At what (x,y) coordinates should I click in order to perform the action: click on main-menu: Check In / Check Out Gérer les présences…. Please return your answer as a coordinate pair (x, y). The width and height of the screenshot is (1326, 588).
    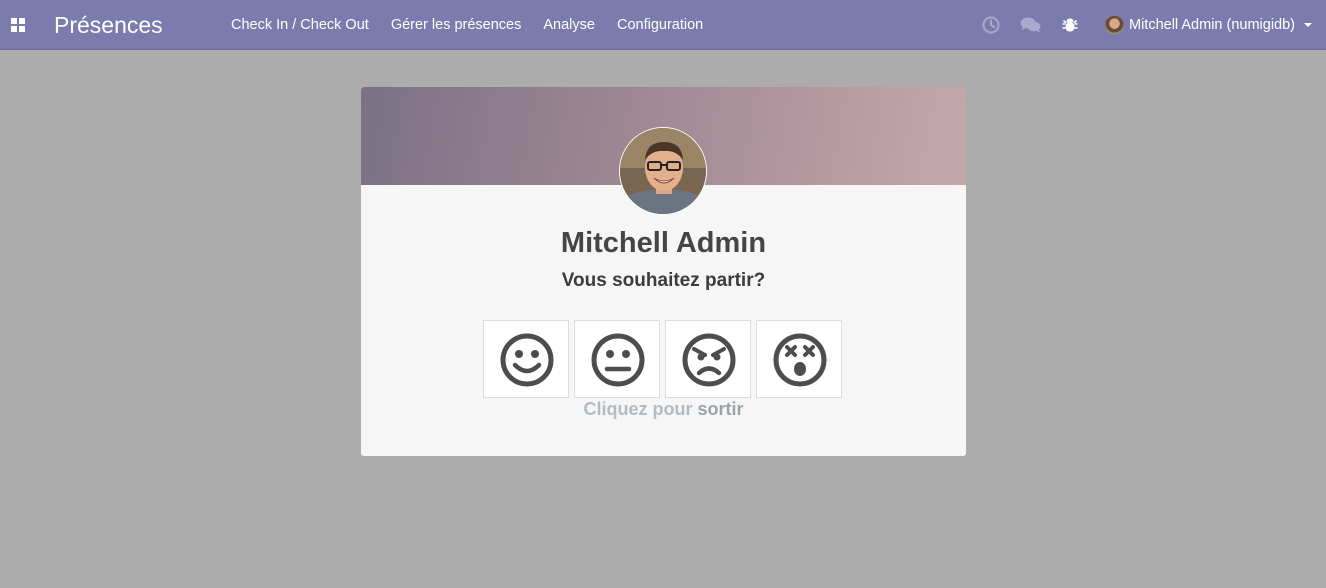
    Looking at the image, I should click on (467, 25).